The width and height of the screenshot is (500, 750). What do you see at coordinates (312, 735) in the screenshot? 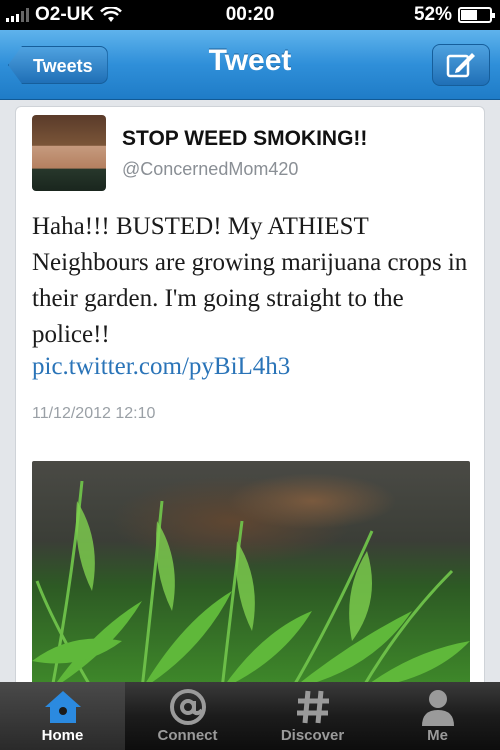
I see `tab-discover-label: Discover` at bounding box center [312, 735].